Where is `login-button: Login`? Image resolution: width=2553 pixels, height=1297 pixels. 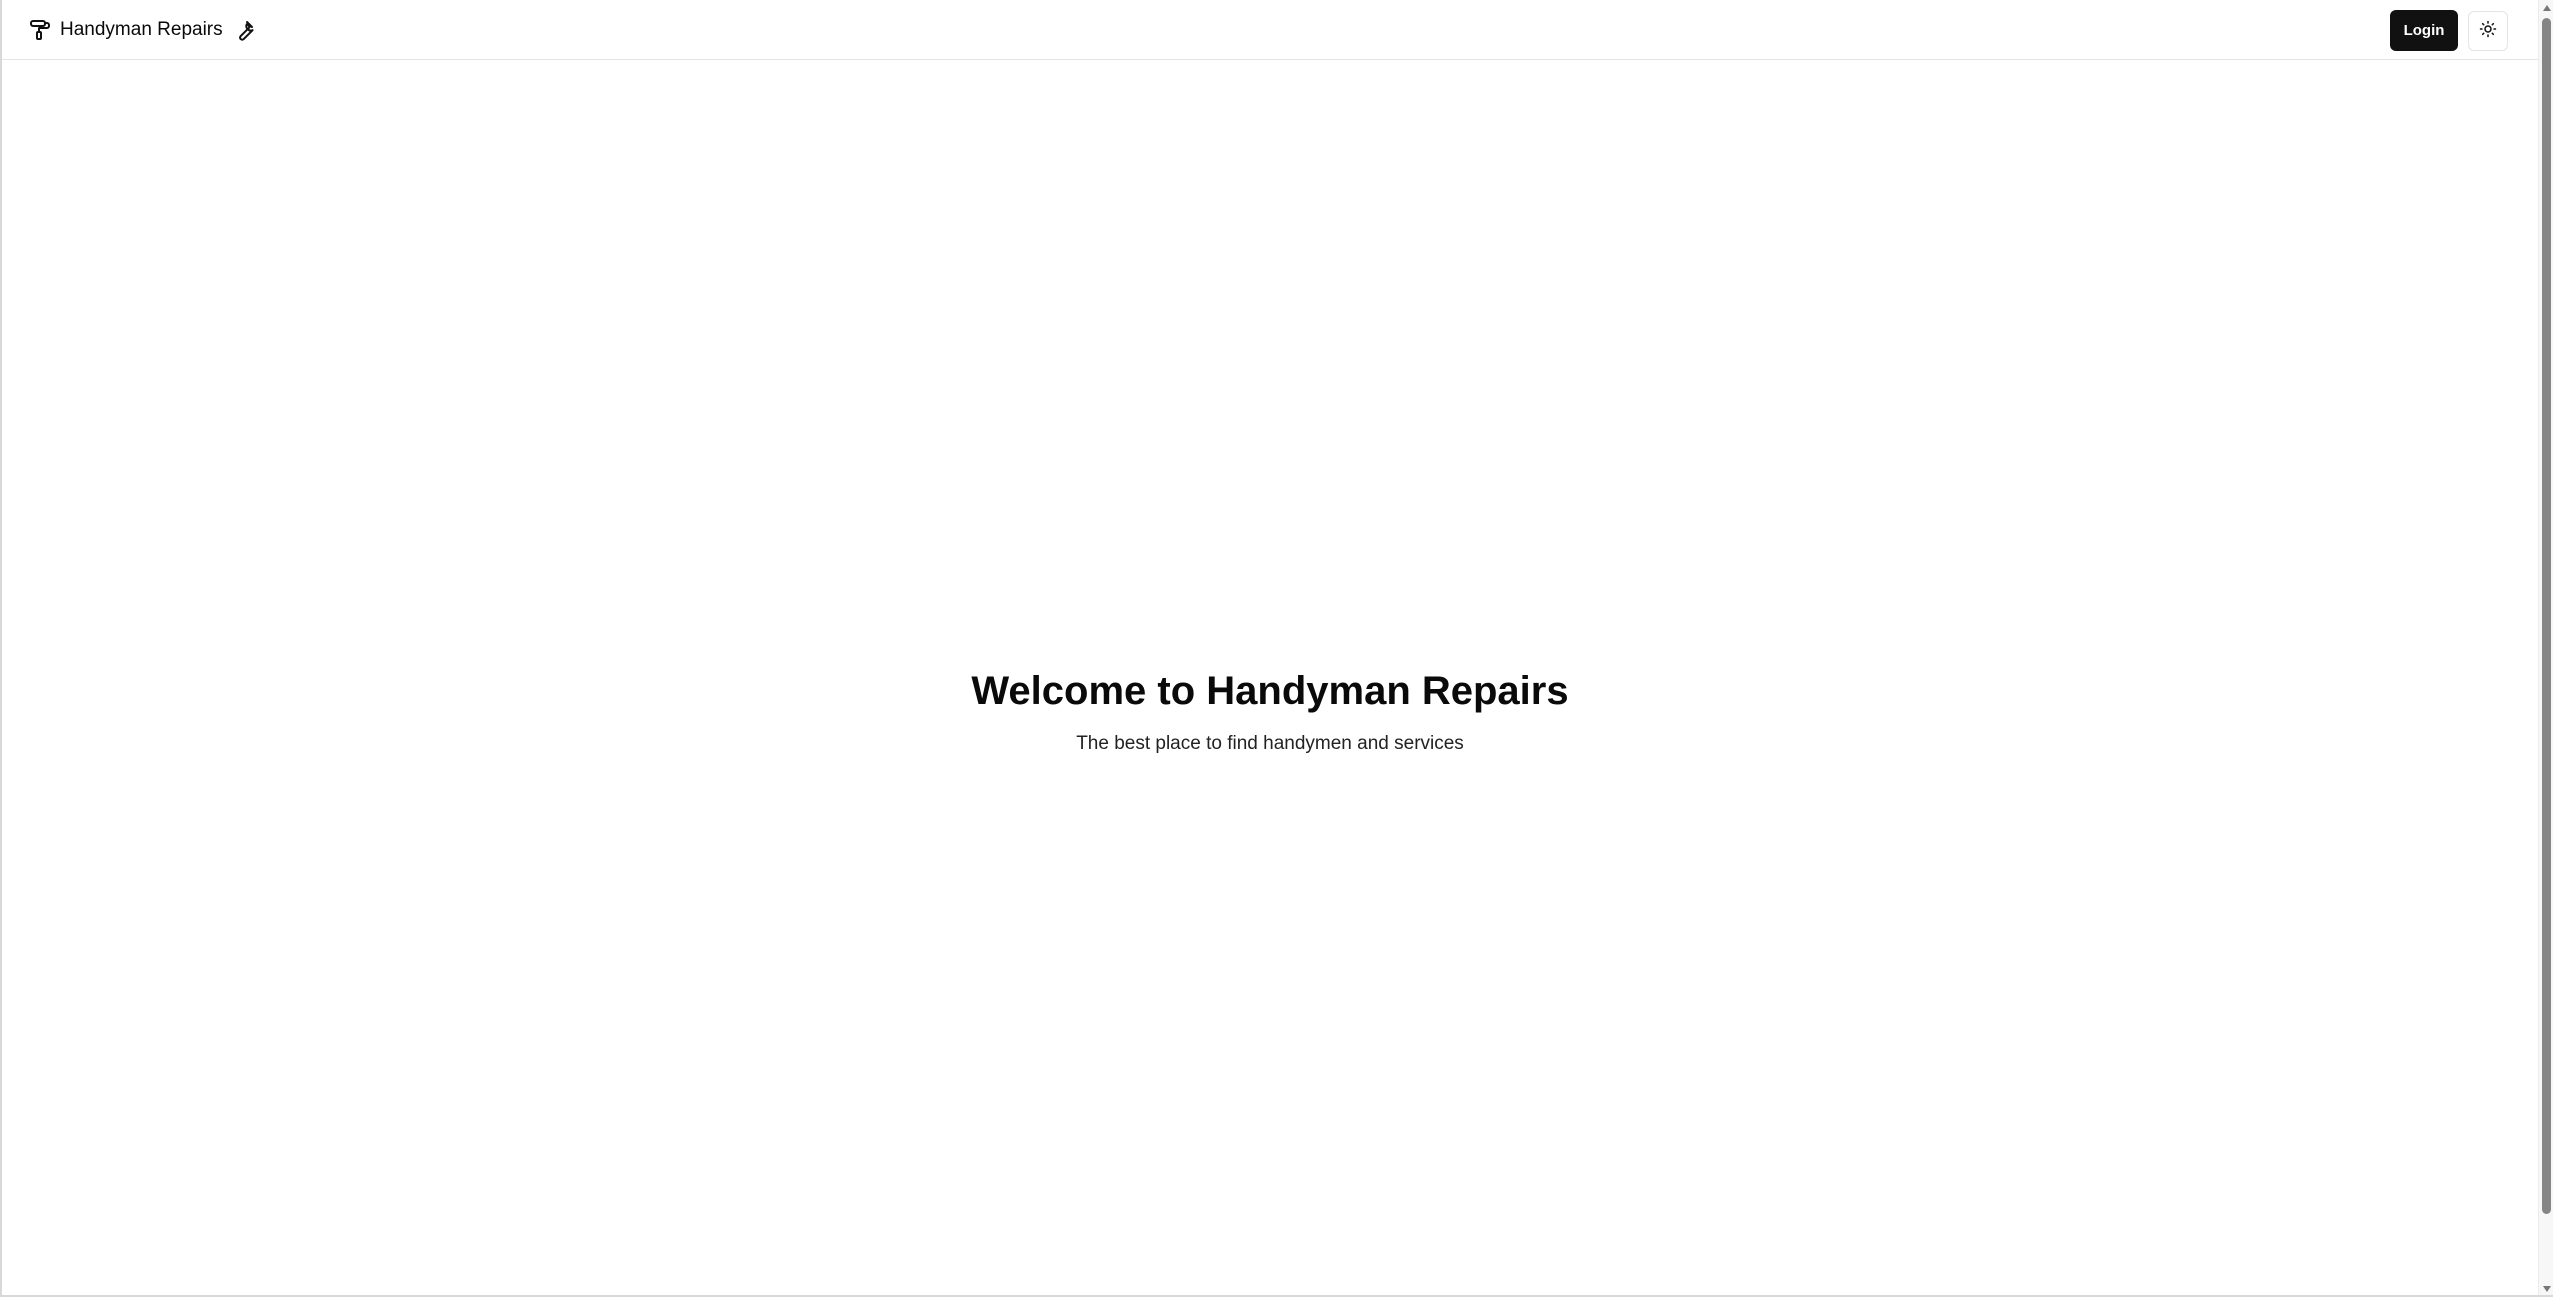
login-button: Login is located at coordinates (2424, 30).